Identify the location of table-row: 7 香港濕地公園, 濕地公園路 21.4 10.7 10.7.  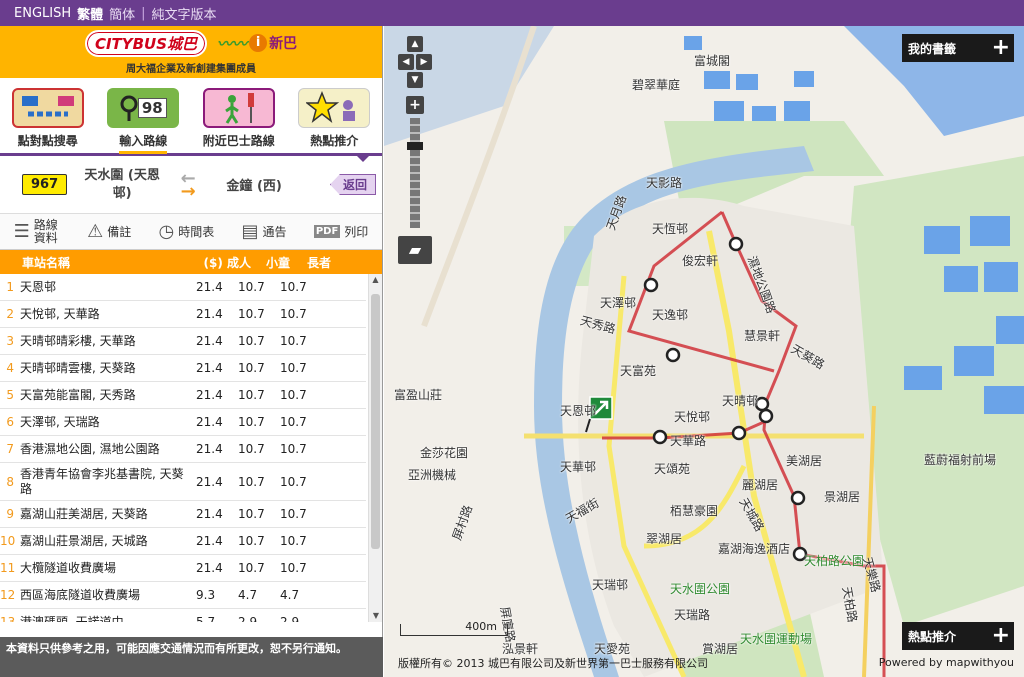
(183, 449).